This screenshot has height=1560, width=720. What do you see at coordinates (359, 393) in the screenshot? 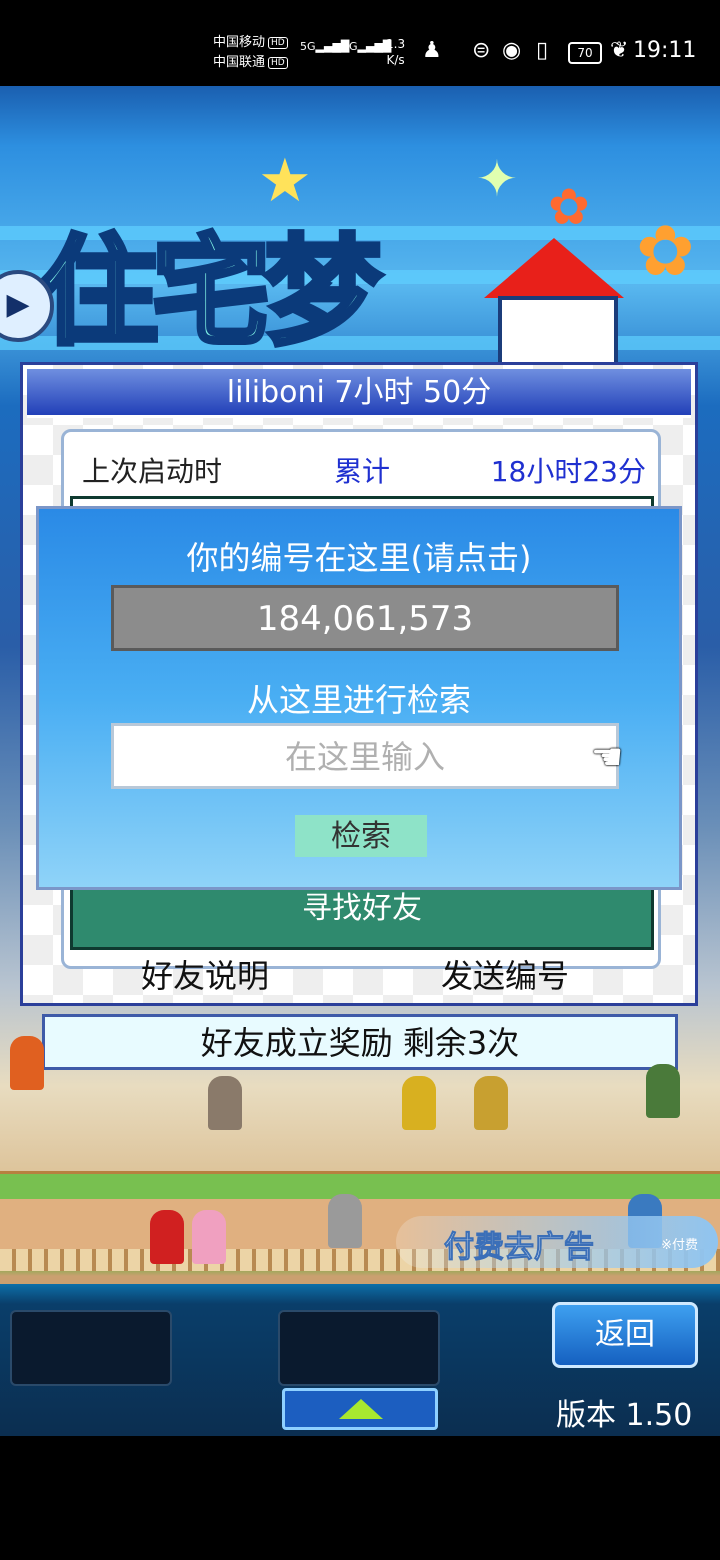
I see `panel-title: liliboni 7小时 50分` at bounding box center [359, 393].